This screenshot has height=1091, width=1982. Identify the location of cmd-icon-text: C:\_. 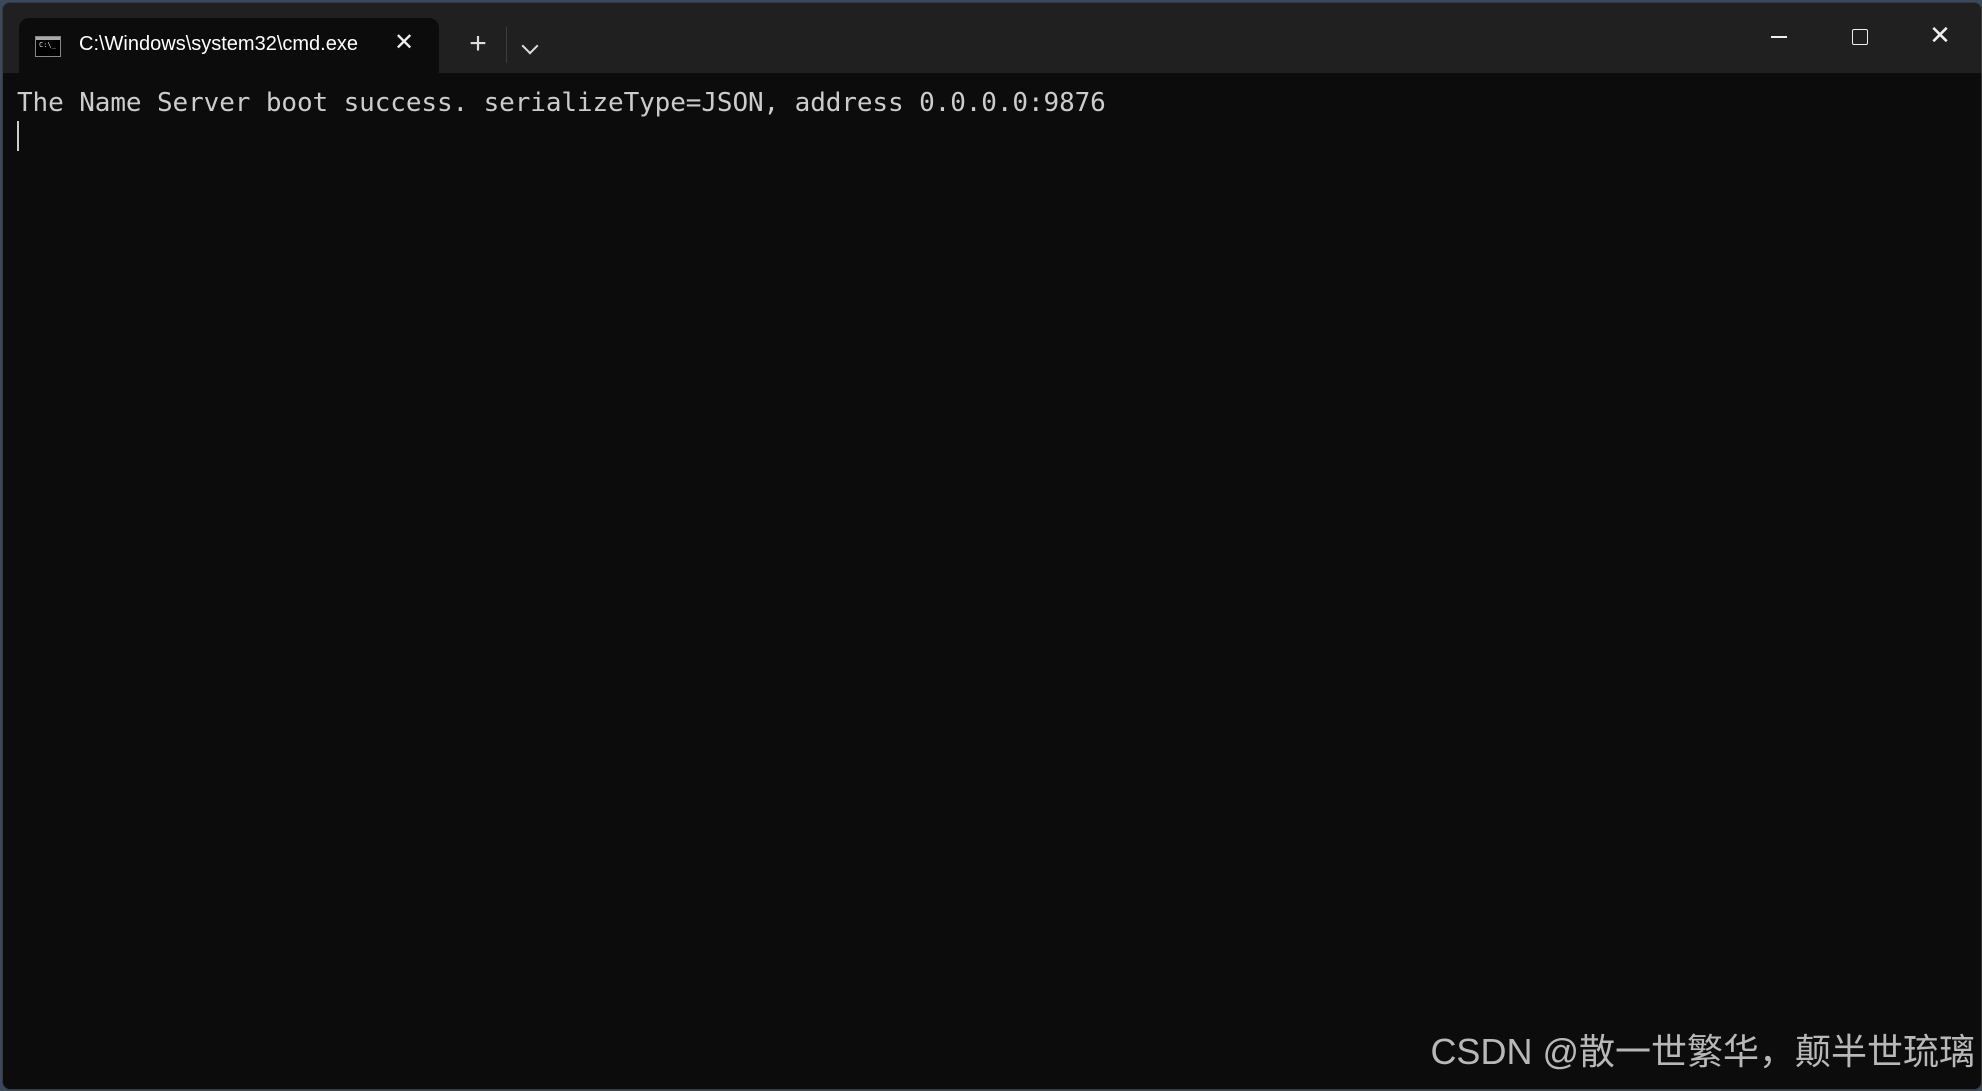
(47, 45).